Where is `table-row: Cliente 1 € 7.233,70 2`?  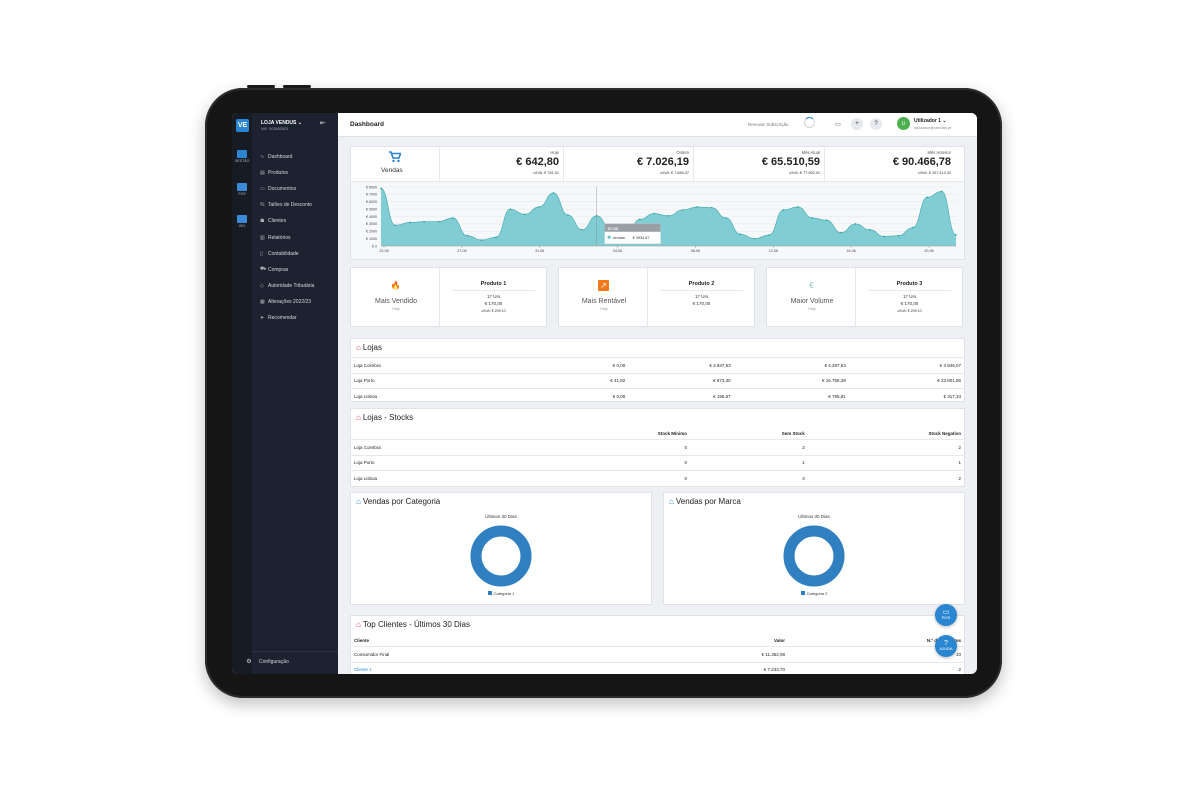 table-row: Cliente 1 € 7.233,70 2 is located at coordinates (657, 667).